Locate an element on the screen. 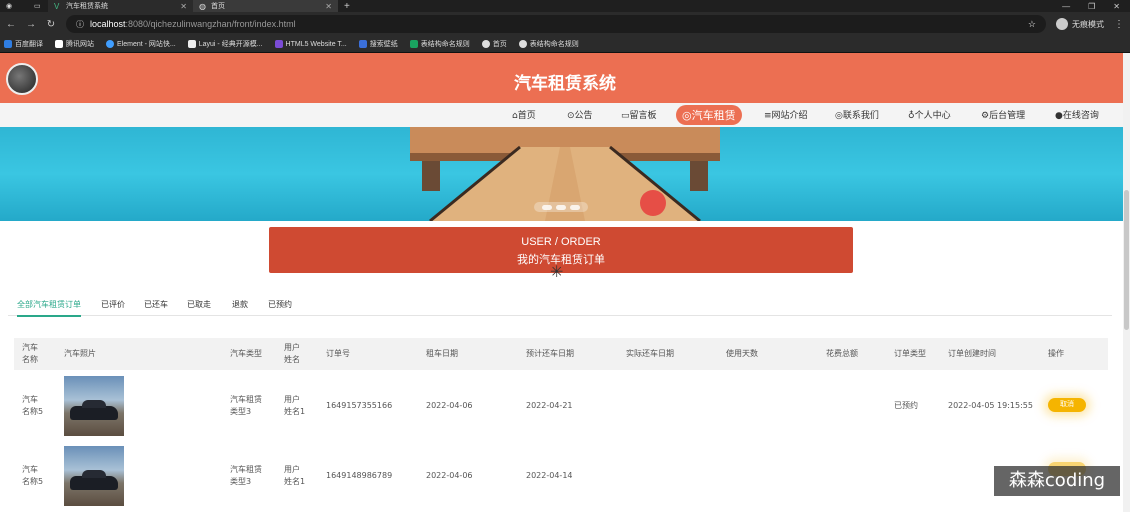 The image size is (1130, 512). bookmark-star-icon: ☆ is located at coordinates (1032, 24).